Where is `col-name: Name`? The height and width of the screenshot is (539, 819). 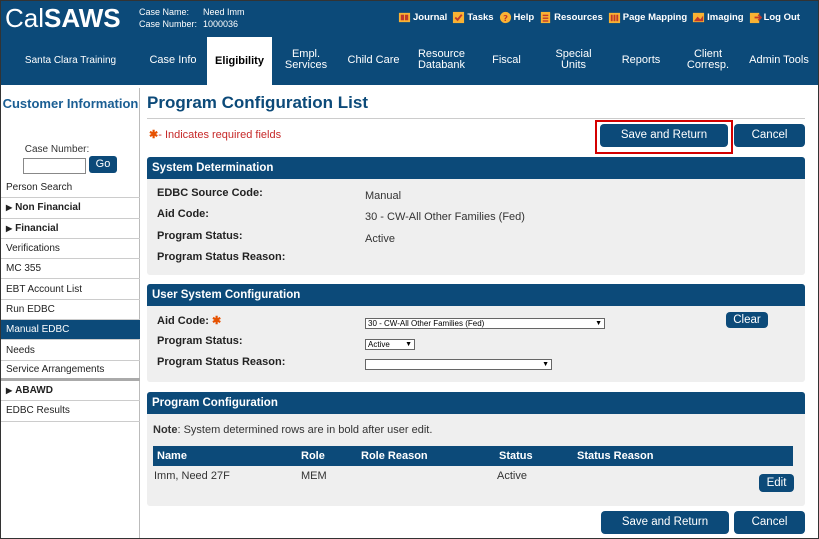
col-name: Name is located at coordinates (172, 456).